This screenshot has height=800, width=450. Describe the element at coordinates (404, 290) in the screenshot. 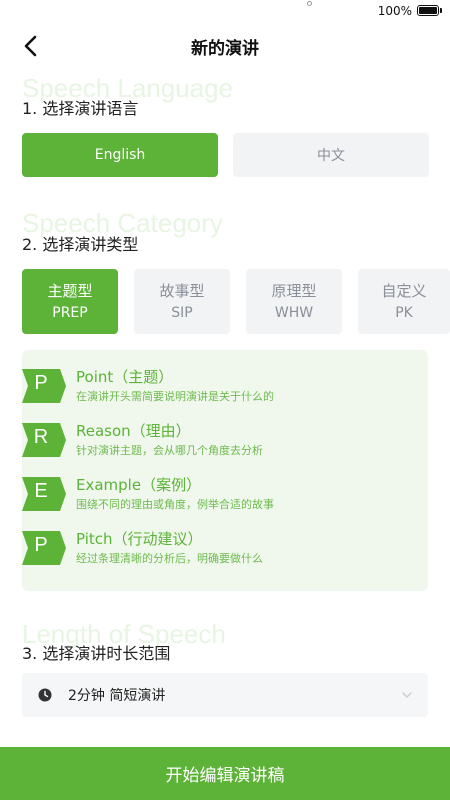

I see `type-name: 自定义` at that location.